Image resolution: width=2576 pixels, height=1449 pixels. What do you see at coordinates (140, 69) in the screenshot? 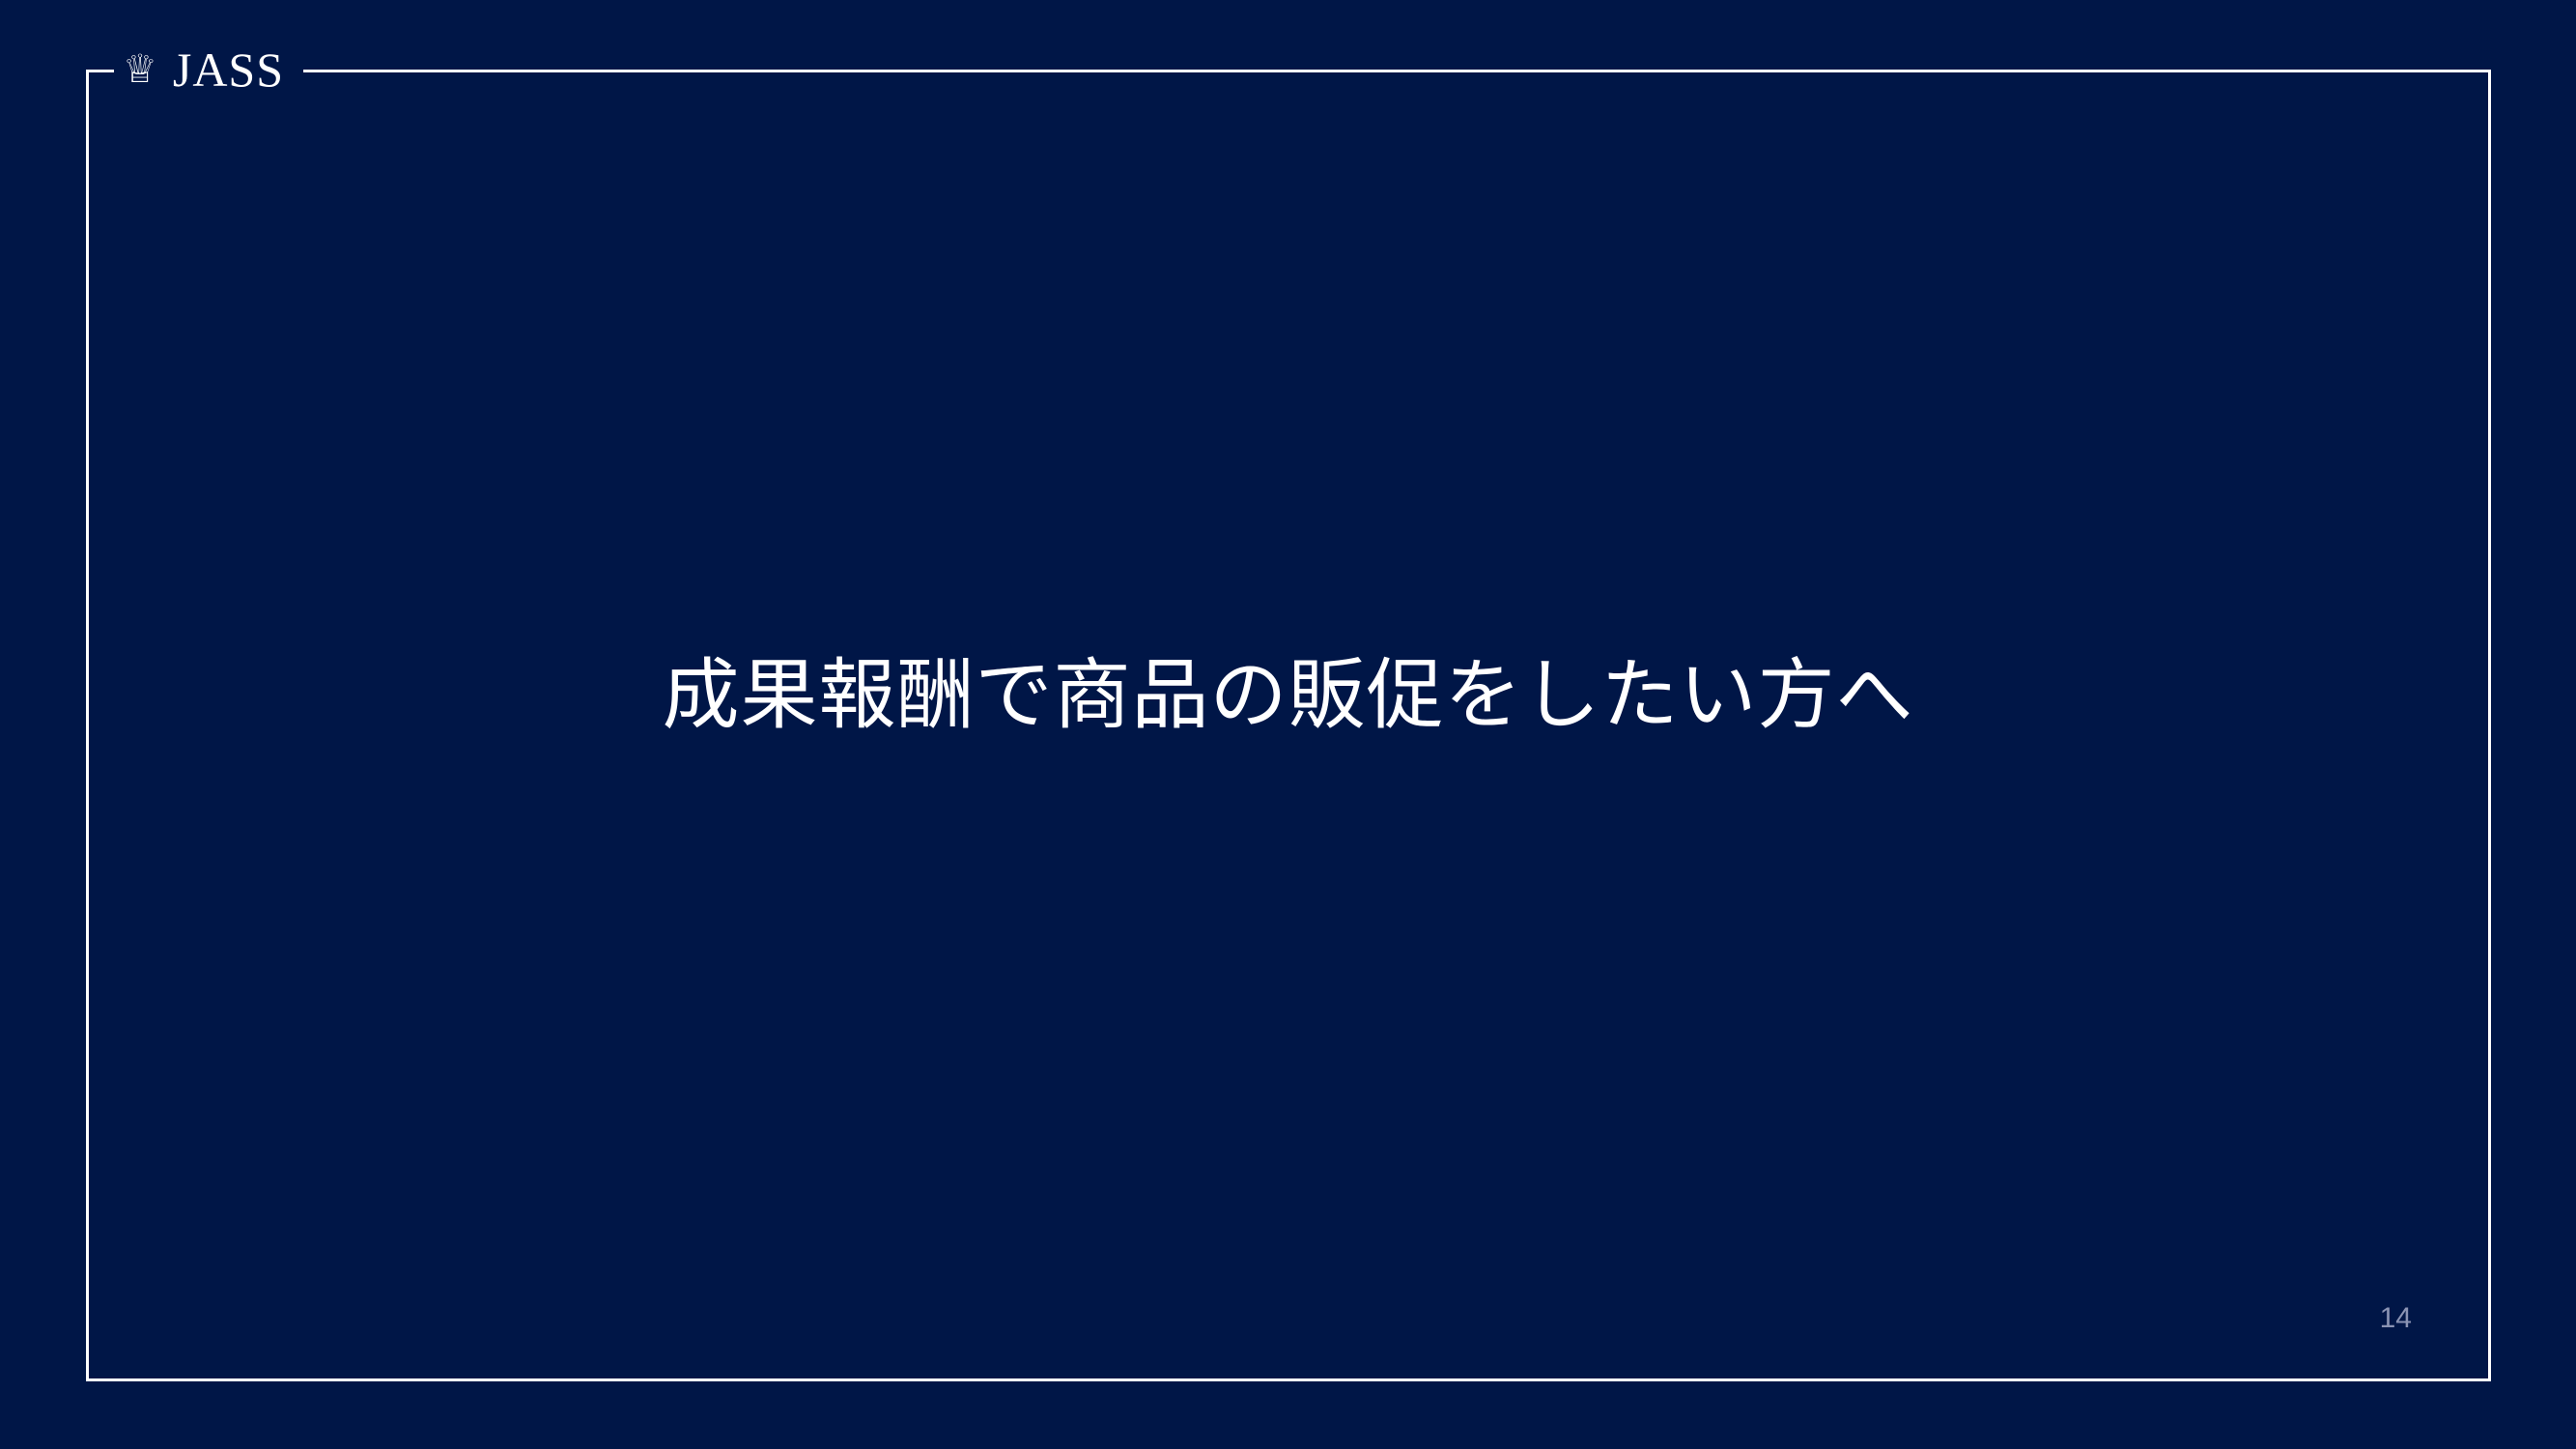
I see `crown-icon: ♕` at bounding box center [140, 69].